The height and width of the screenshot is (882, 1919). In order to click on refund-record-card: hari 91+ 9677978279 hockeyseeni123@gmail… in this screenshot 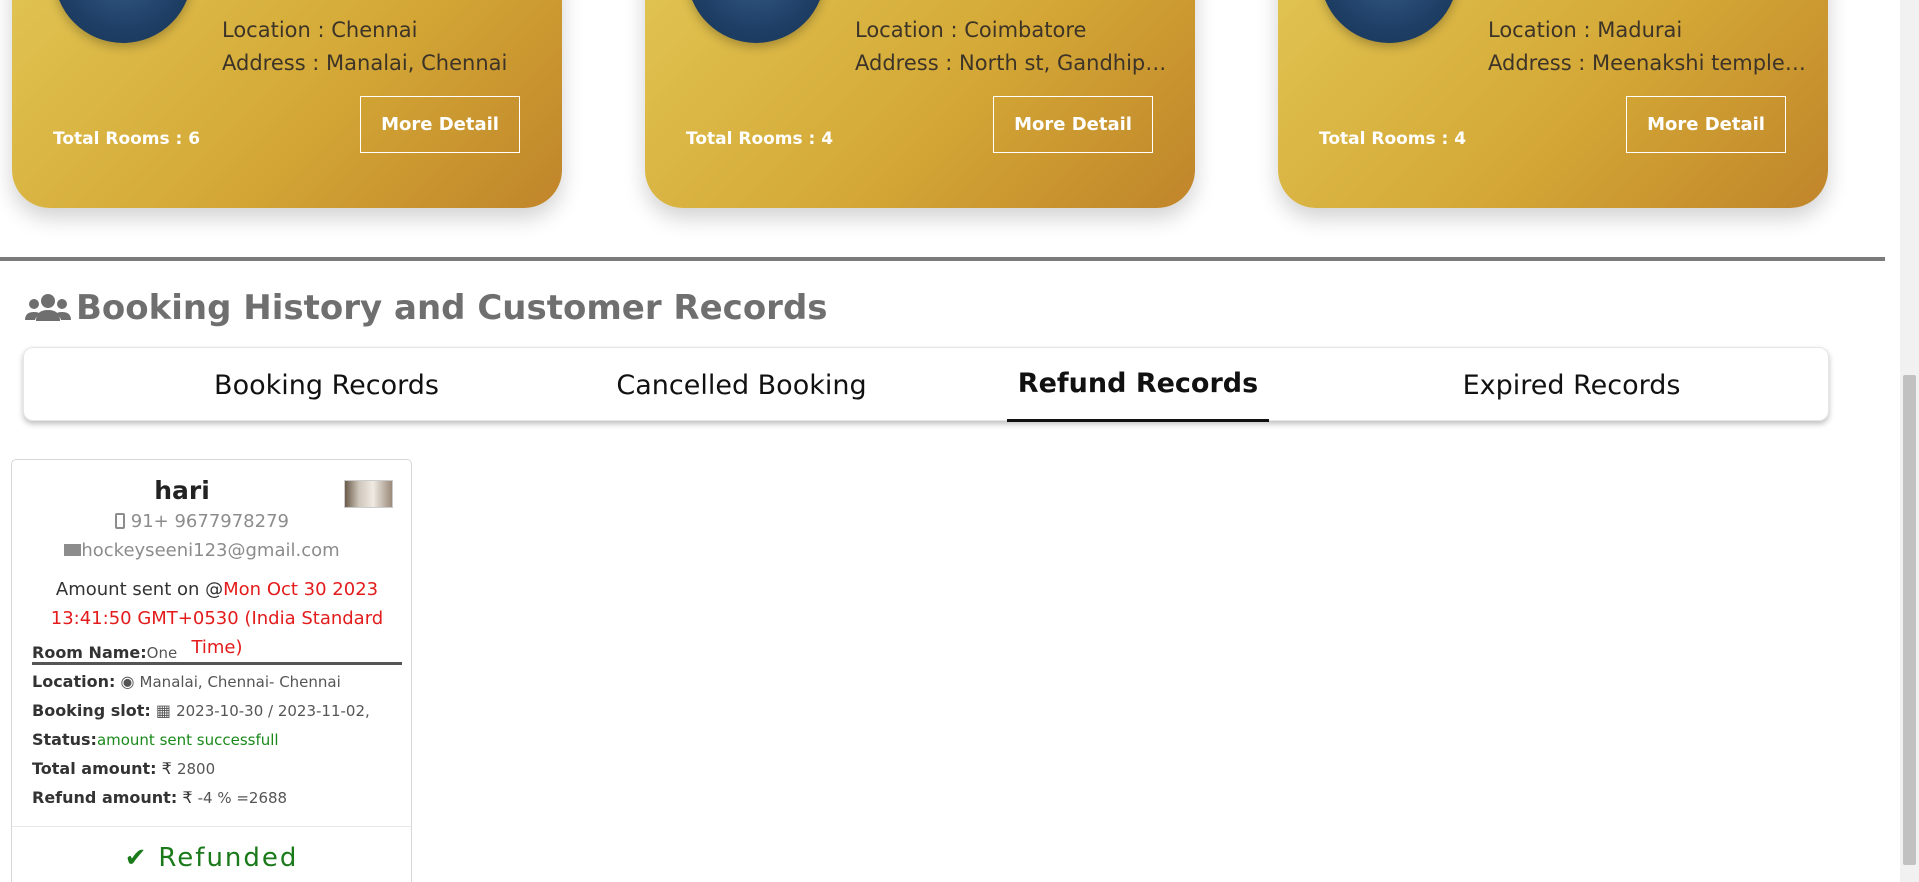, I will do `click(211, 670)`.